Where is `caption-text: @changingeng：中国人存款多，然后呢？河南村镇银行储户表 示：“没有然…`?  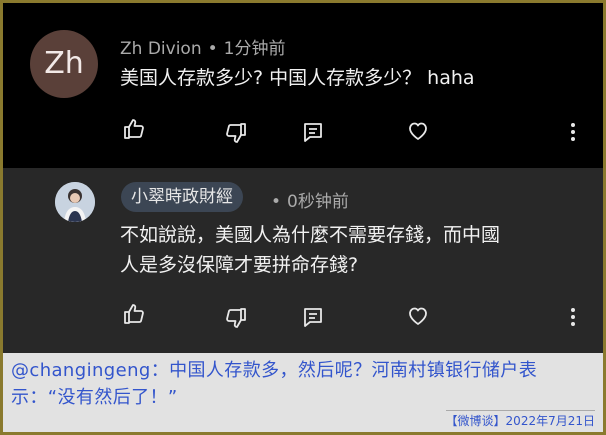 caption-text: @changingeng：中国人存款多，然后呢？河南村镇银行储户表 示：“没有然… is located at coordinates (304, 384).